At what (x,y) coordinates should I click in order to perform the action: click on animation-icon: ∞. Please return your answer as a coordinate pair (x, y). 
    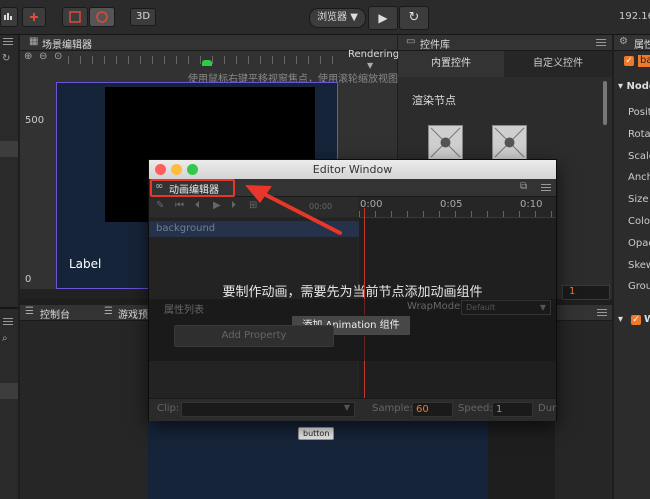
    Looking at the image, I should click on (159, 186).